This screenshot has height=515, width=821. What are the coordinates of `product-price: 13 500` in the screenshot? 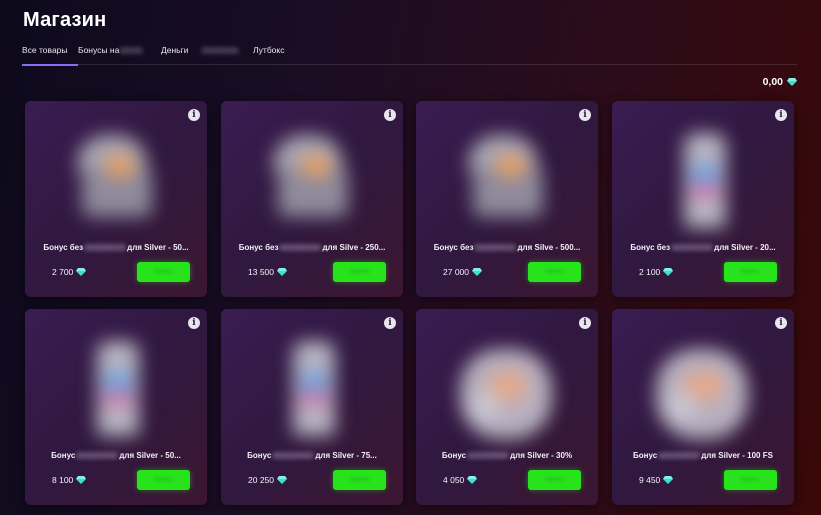 It's located at (267, 272).